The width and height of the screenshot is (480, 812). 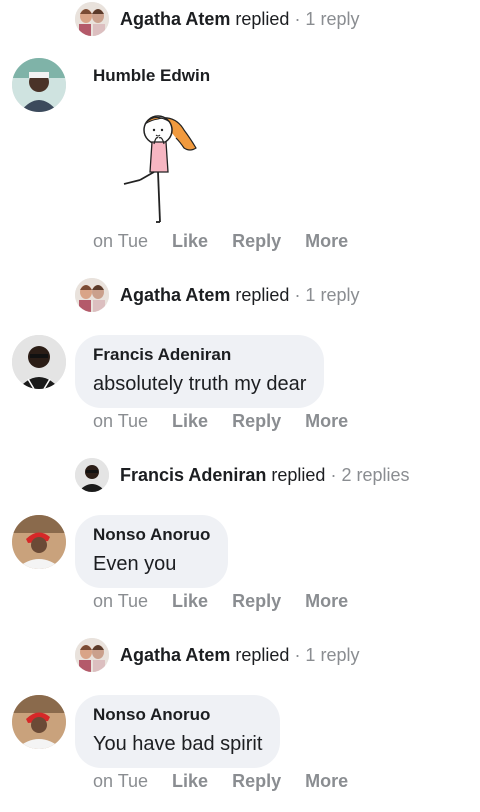 I want to click on comment-bubble: Nonso Anoruo Even you, so click(x=152, y=551).